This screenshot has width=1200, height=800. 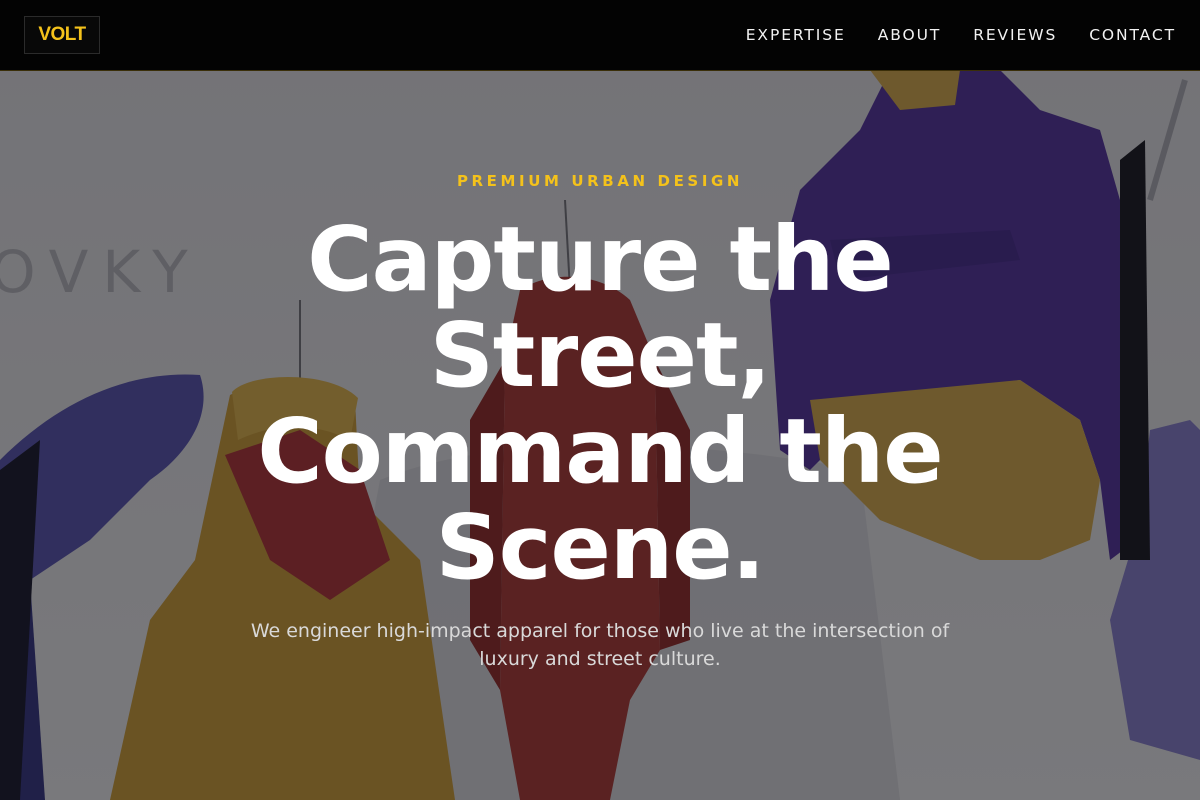 What do you see at coordinates (600, 259) in the screenshot?
I see `headline-line-1: Capture the` at bounding box center [600, 259].